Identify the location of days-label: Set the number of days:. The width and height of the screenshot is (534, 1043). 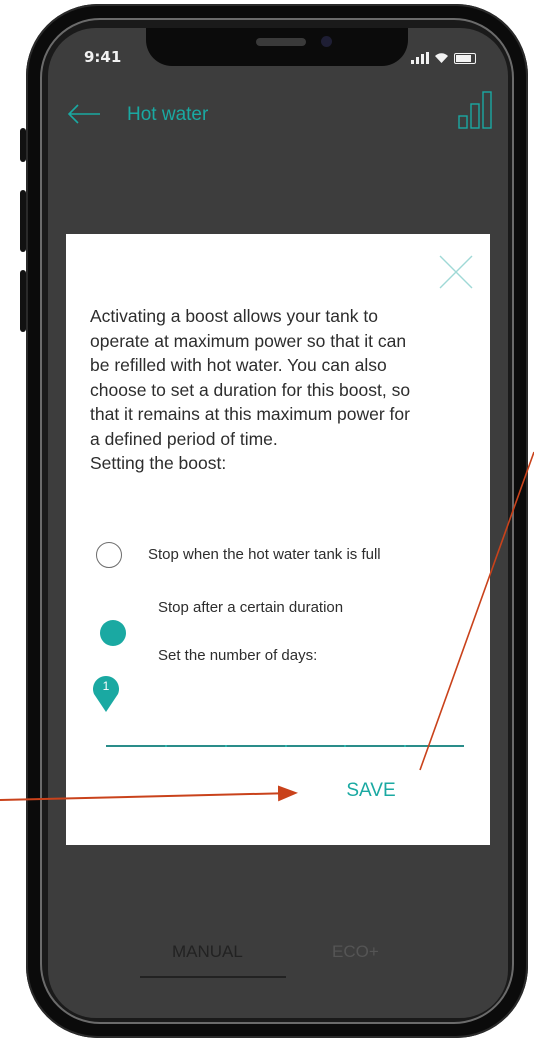
(238, 655).